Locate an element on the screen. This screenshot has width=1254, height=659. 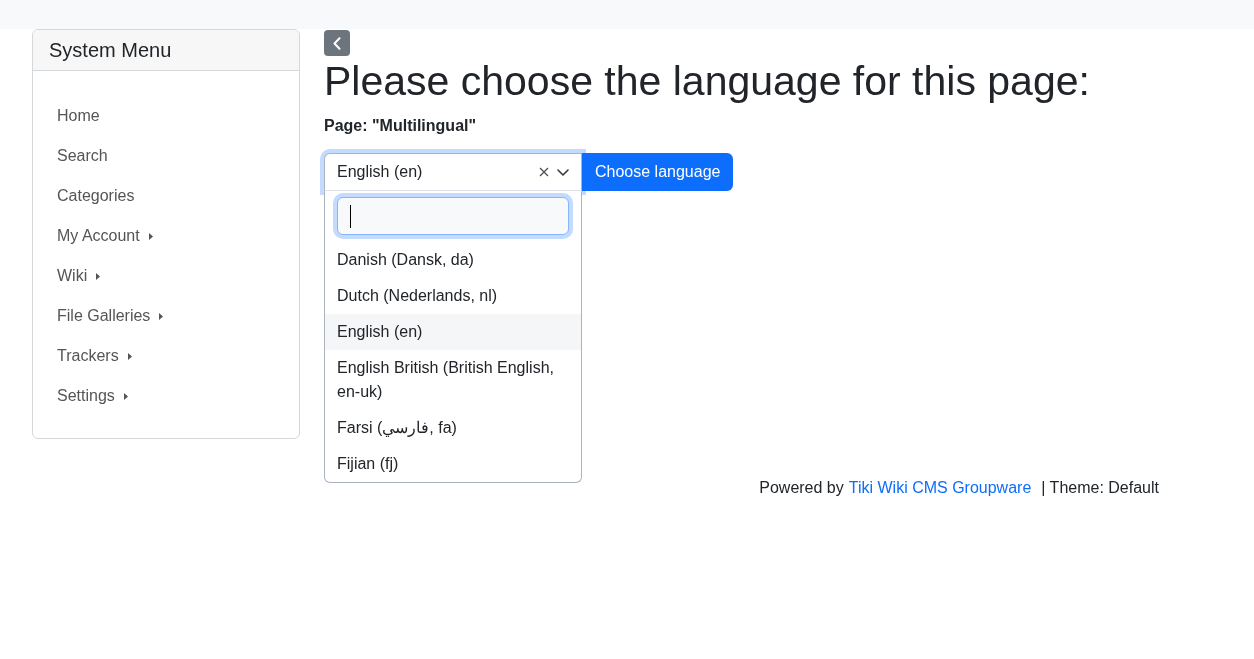
language-select: English (en) is located at coordinates (453, 172).